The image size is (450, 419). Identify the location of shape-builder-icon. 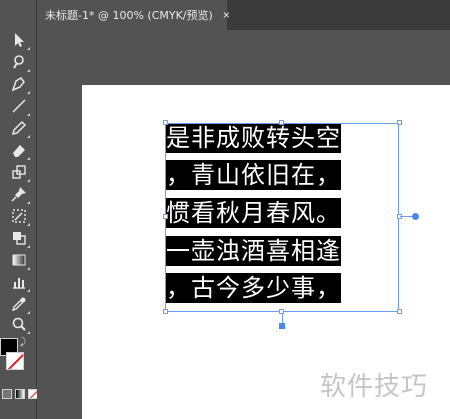
(19, 238).